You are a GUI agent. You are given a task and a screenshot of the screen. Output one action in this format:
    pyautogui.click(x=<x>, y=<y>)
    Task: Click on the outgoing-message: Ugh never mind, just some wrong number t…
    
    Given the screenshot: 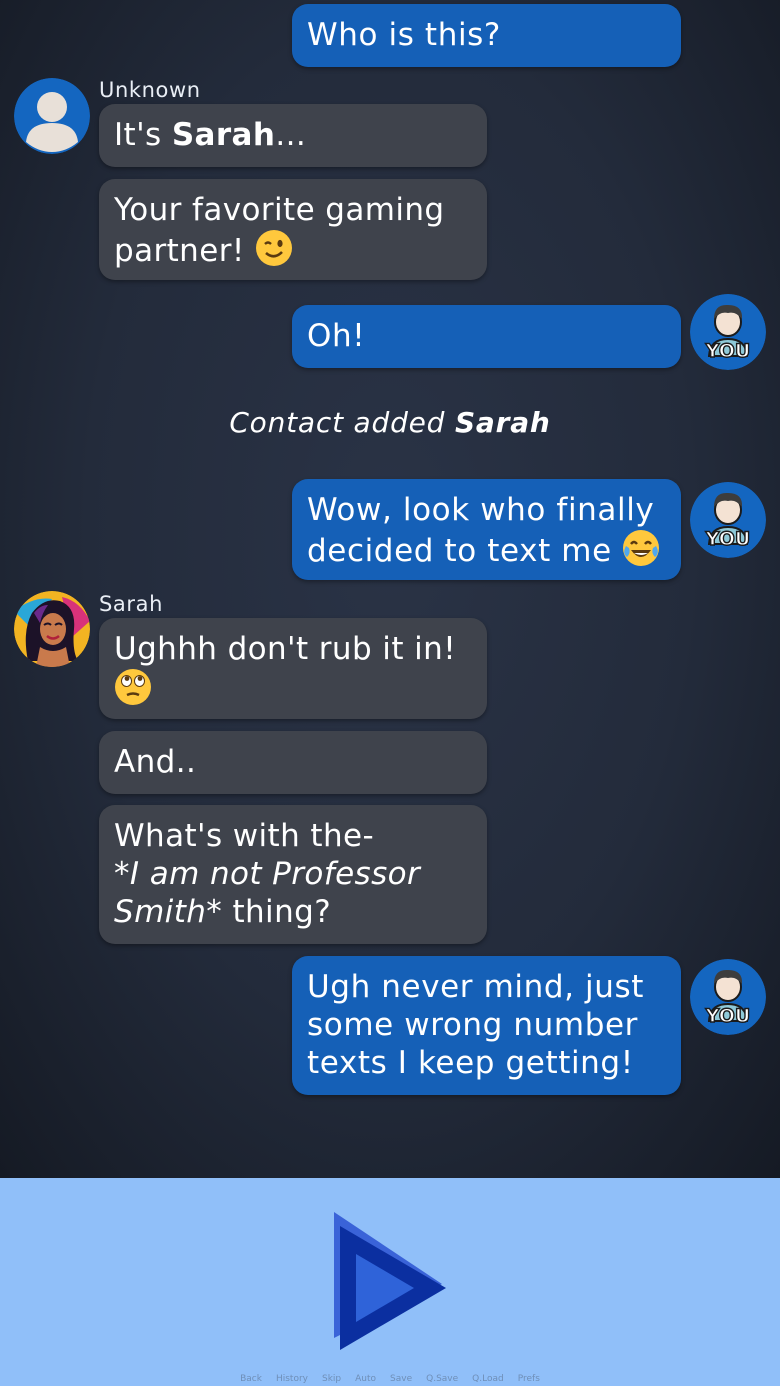 What is the action you would take?
    pyautogui.click(x=486, y=1025)
    